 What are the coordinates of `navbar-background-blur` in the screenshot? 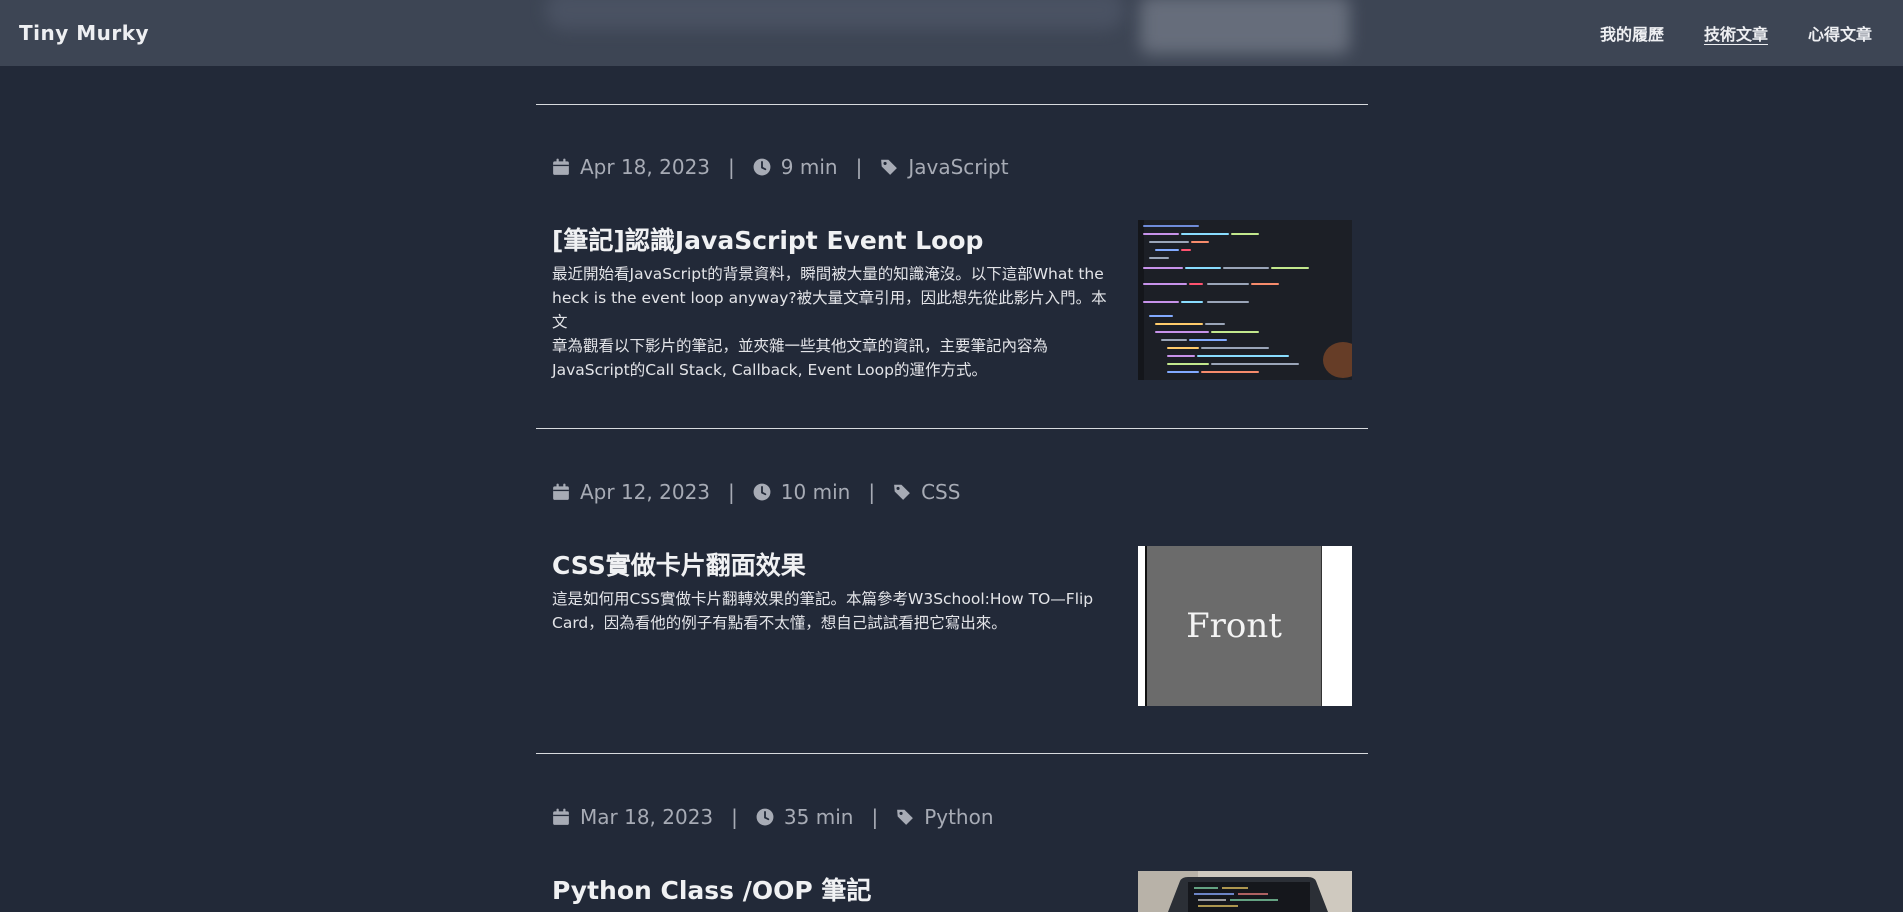 It's located at (835, 15).